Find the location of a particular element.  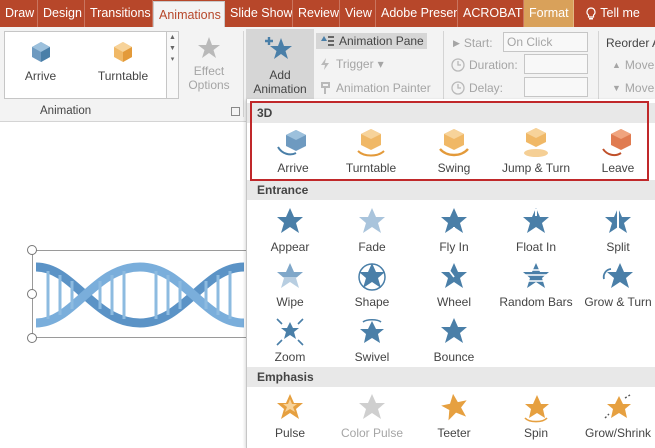

effect-entrance-grow-and-turn: Grow & Turn is located at coordinates (616, 285).